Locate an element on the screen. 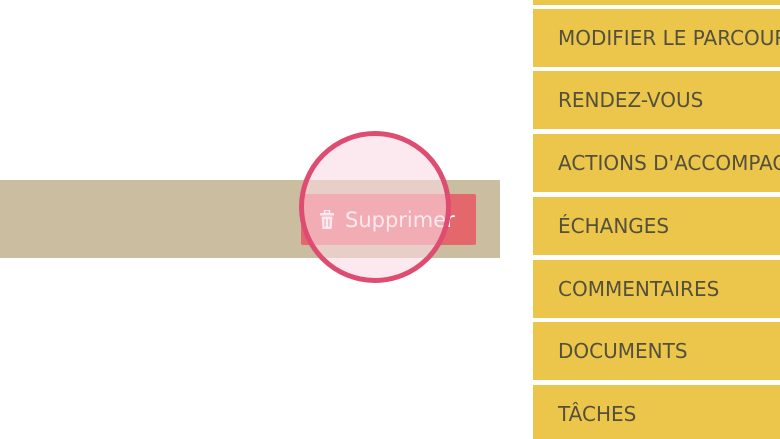 The width and height of the screenshot is (780, 439). menu-item-comments: COMMENTAIRES is located at coordinates (656, 289).